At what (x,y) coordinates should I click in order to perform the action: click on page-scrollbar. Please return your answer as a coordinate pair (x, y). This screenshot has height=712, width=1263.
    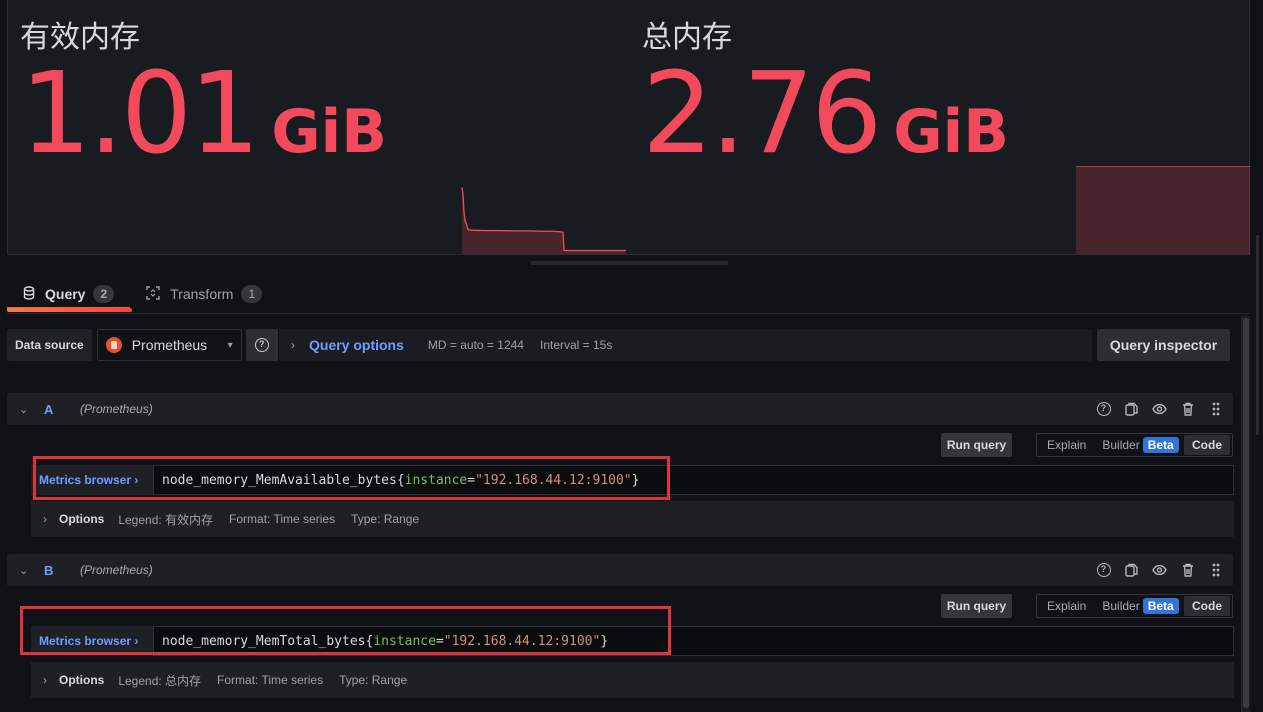
    Looking at the image, I should click on (1257, 335).